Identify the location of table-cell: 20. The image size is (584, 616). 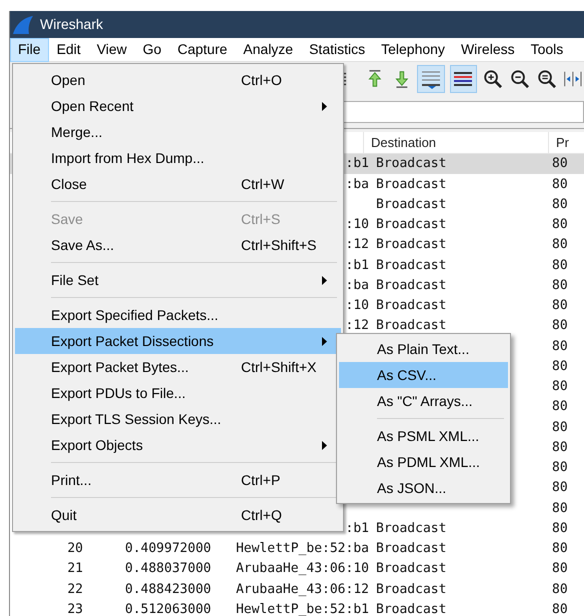
(75, 548).